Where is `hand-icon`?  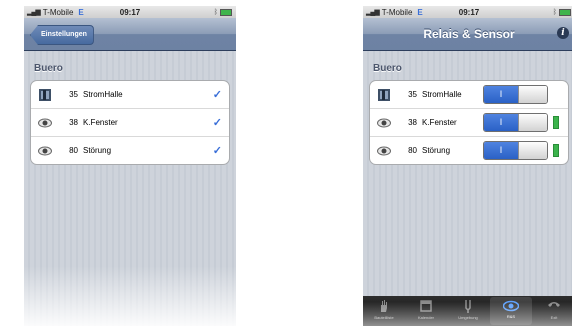 hand-icon is located at coordinates (384, 306).